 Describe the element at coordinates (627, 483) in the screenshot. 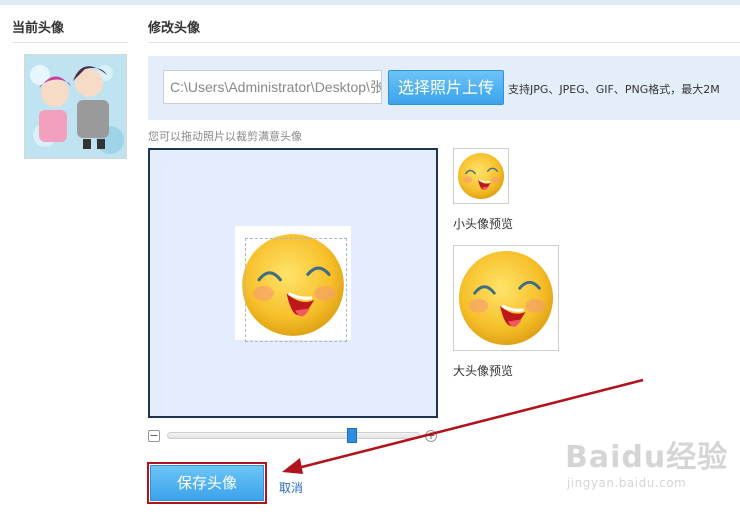

I see `watermark-url: jingyan.baidu.com` at that location.